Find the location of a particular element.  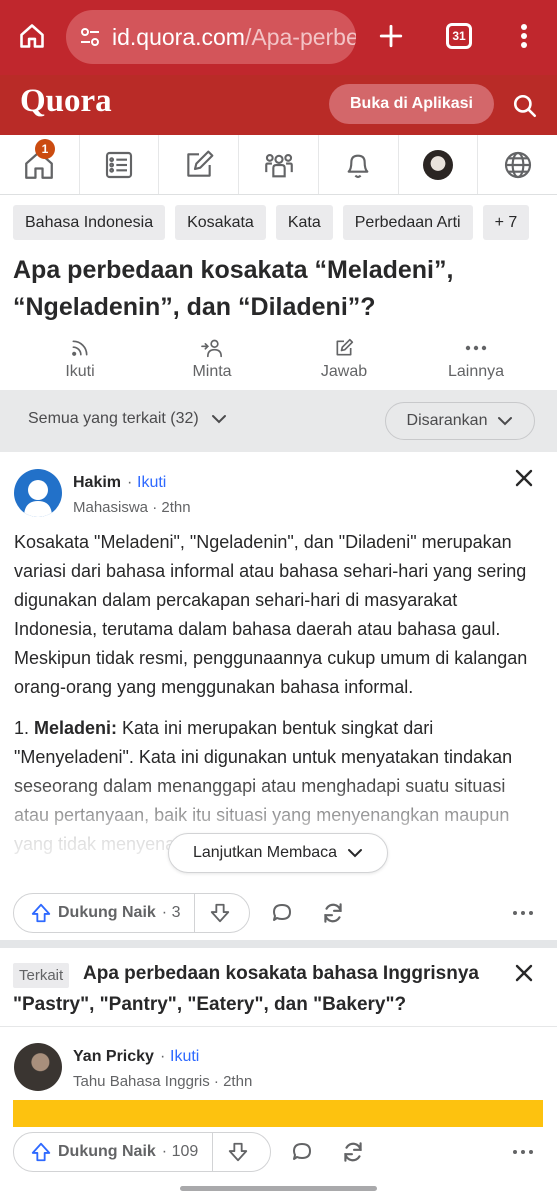

continue-reading-label: Lanjutkan Membaca is located at coordinates (265, 852).